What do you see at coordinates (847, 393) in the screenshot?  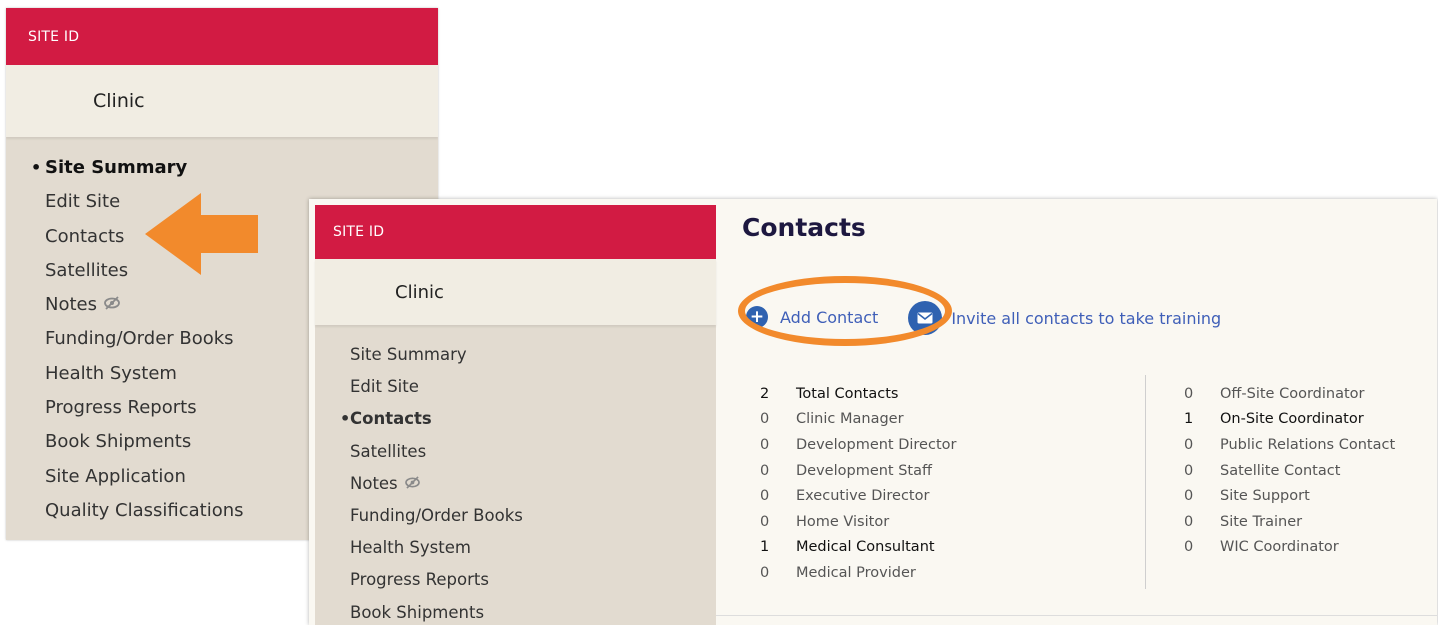 I see `stat-label: Total Contacts` at bounding box center [847, 393].